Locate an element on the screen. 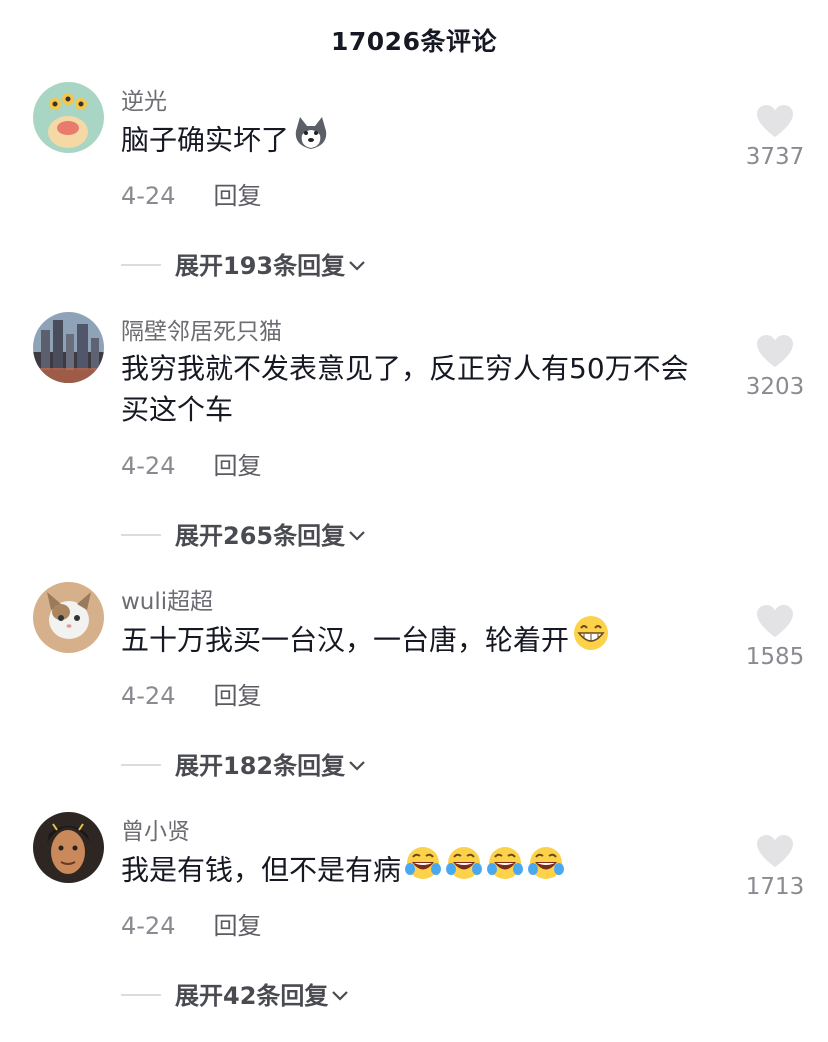 The width and height of the screenshot is (828, 1042). comment-text: 五十万我买一台汉，一台唐，轮着开 is located at coordinates (421, 640).